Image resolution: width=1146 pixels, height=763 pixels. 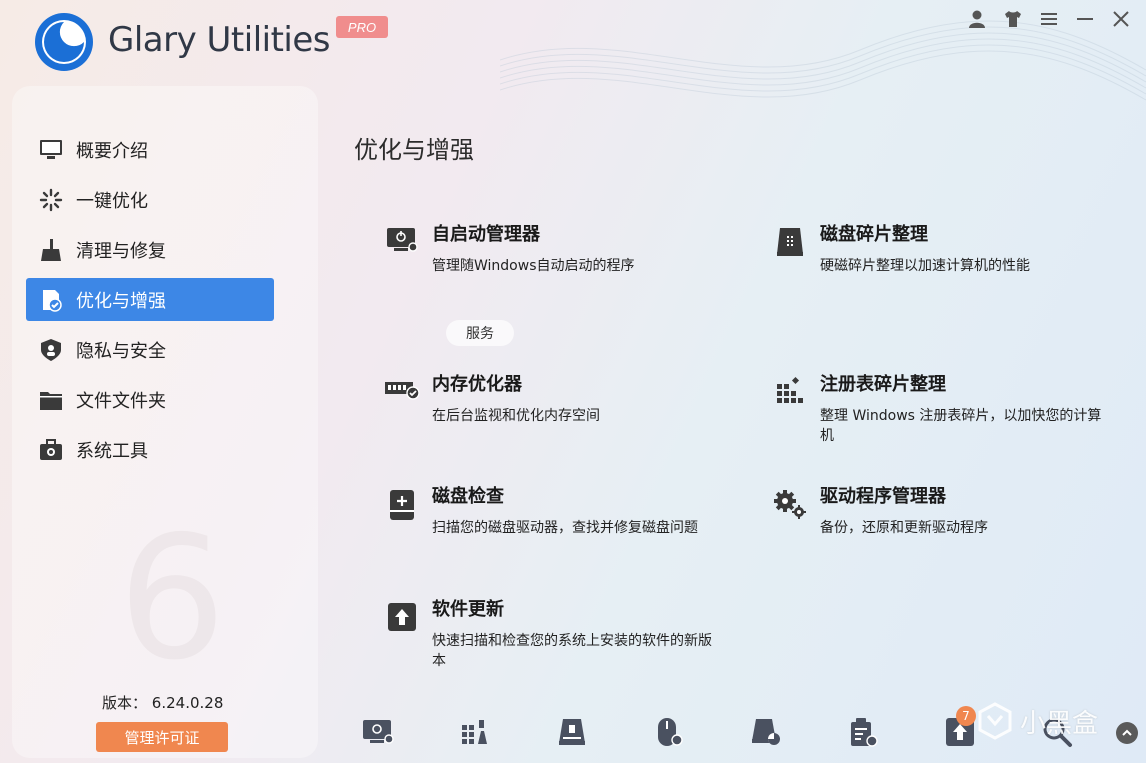 What do you see at coordinates (995, 721) in the screenshot?
I see `heybox-logo-icon` at bounding box center [995, 721].